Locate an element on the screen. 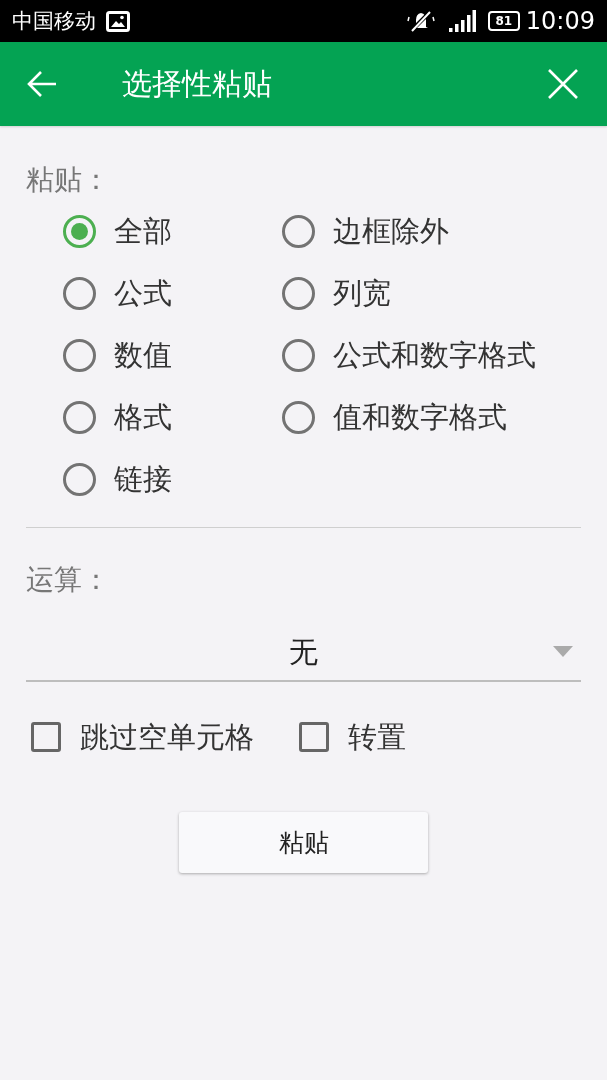  radio-option: 数值 is located at coordinates (172, 355).